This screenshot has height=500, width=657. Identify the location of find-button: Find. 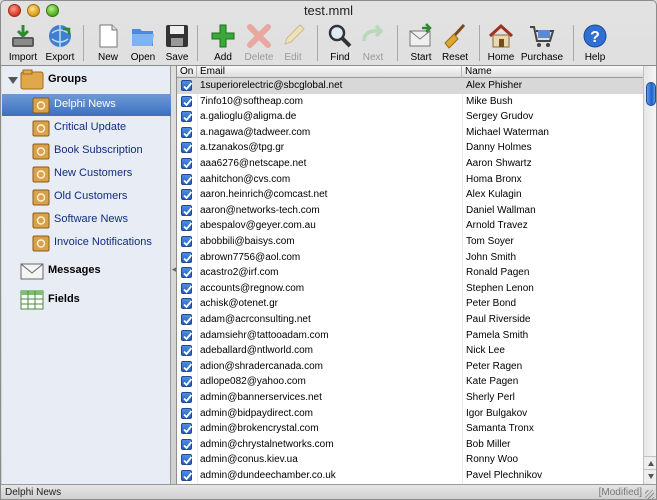
(340, 43).